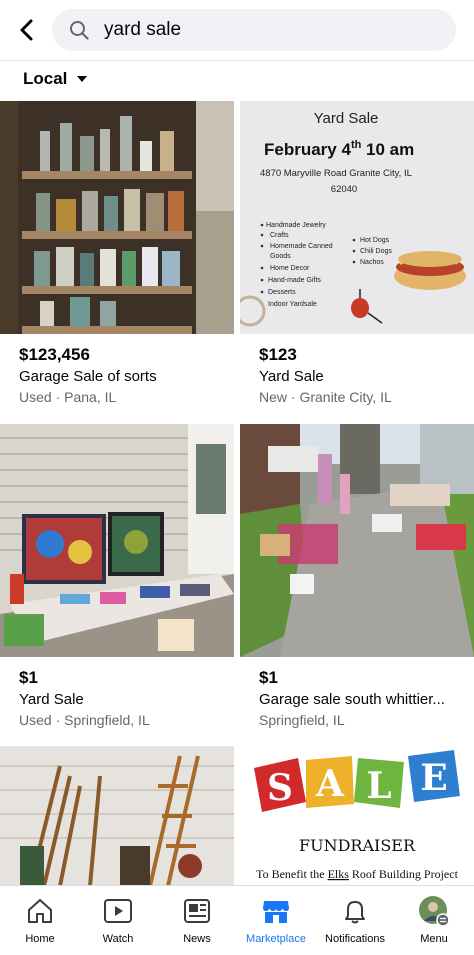 This screenshot has width=474, height=955. I want to click on tab-label: Marketplace, so click(276, 939).